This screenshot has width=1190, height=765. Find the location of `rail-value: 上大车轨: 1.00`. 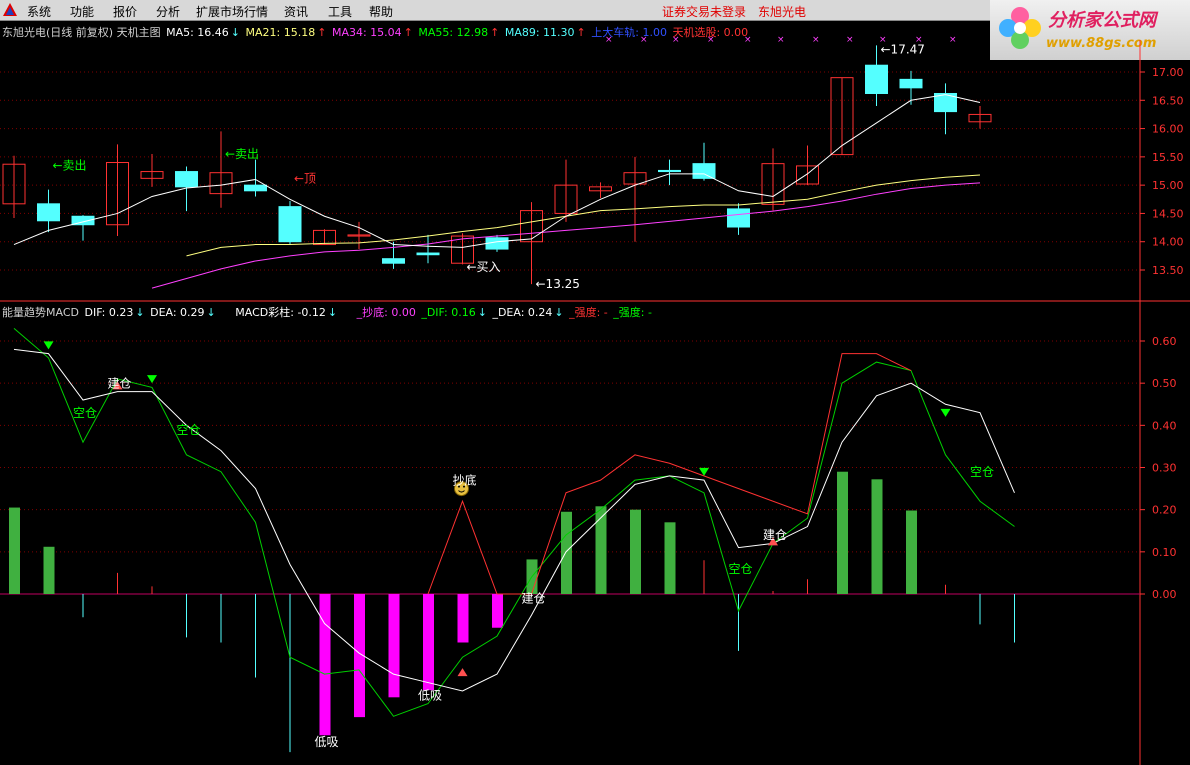

rail-value: 上大车轨: 1.00 is located at coordinates (629, 32).